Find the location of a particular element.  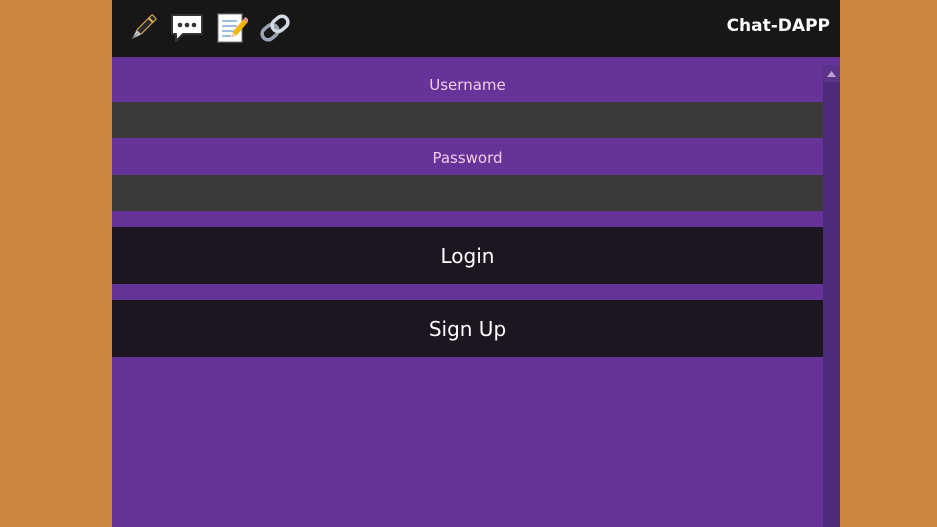

vertical-scrollbar is located at coordinates (831, 296).